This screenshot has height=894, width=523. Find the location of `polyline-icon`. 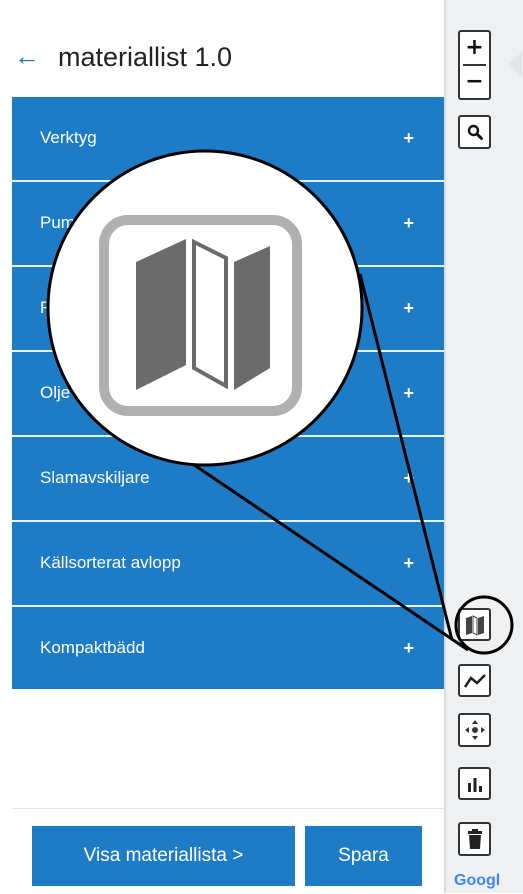

polyline-icon is located at coordinates (474, 680).